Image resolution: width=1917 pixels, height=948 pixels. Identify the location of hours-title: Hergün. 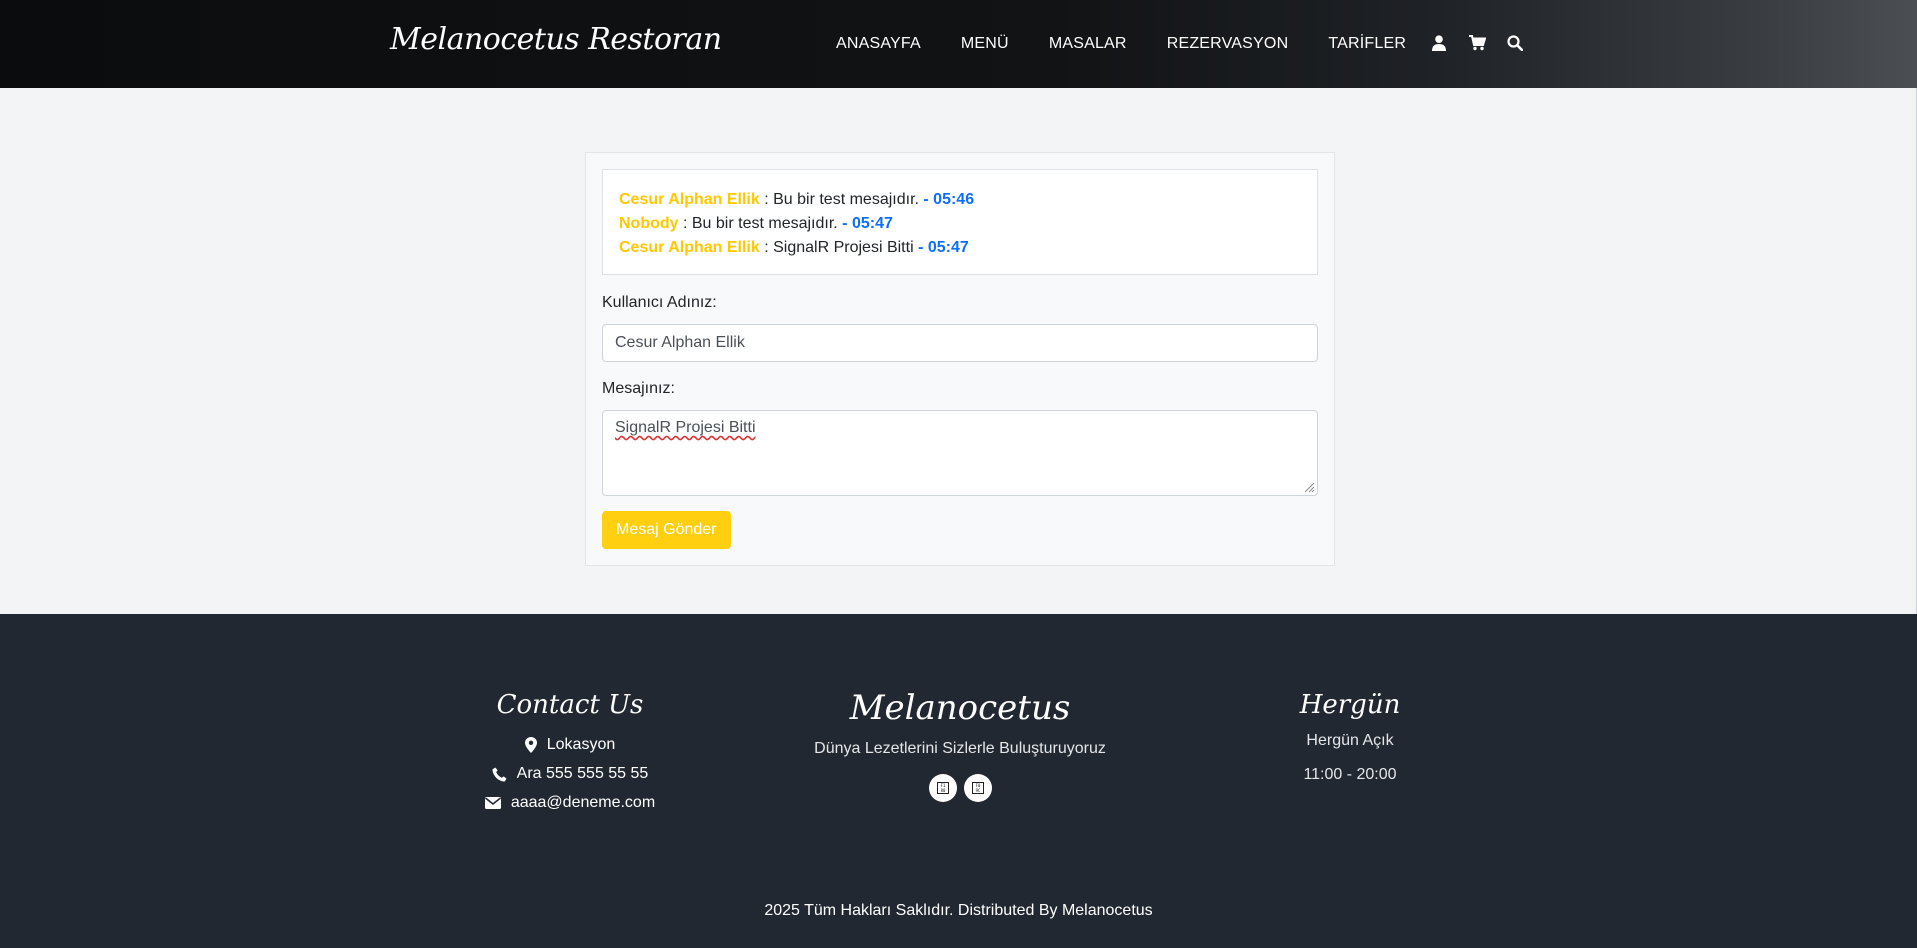
(1350, 705).